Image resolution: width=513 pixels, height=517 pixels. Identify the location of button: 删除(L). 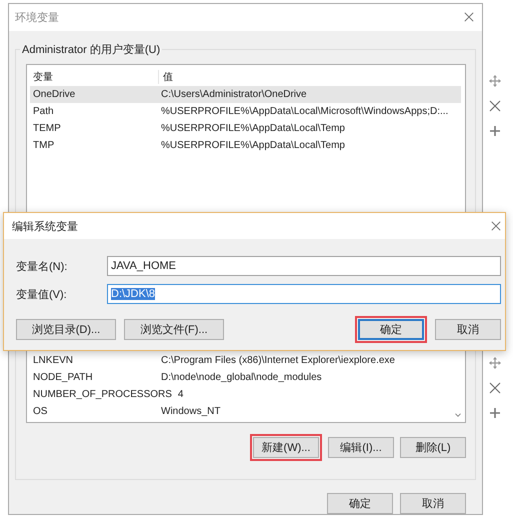
(433, 447).